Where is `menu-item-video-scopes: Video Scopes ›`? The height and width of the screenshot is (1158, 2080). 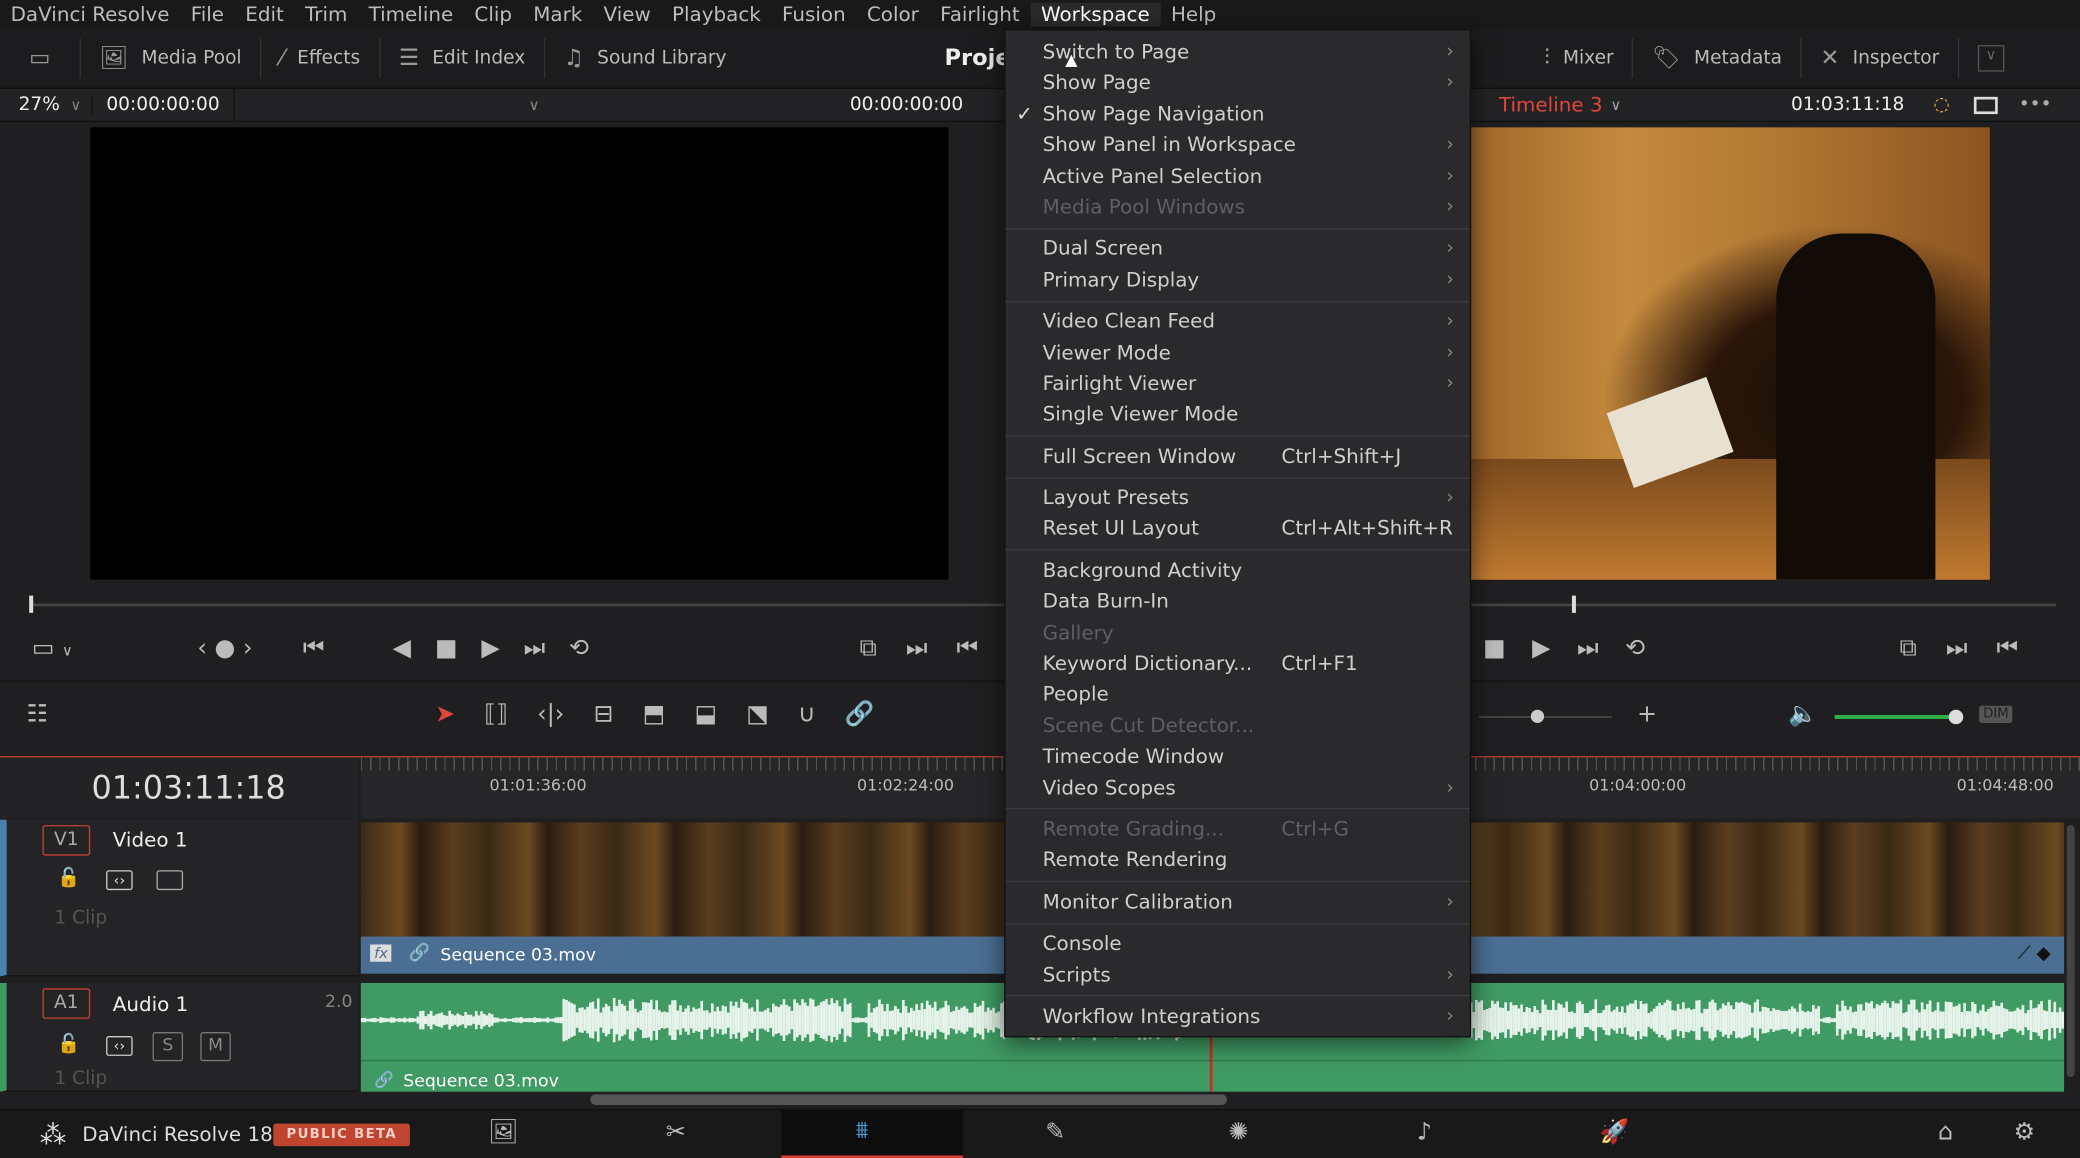
menu-item-video-scopes: Video Scopes › is located at coordinates (1238, 788).